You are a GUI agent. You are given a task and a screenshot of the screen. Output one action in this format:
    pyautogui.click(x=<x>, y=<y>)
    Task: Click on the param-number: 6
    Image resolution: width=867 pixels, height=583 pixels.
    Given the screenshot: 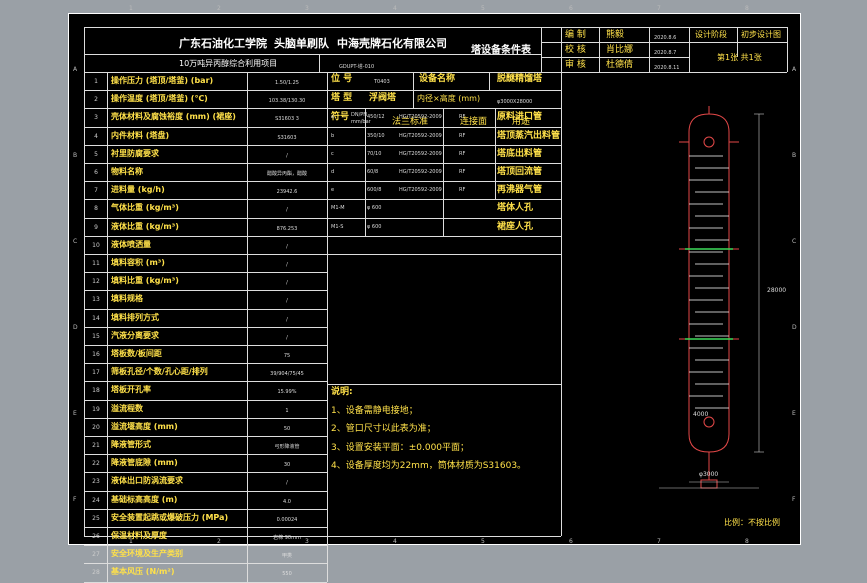 What is the action you would take?
    pyautogui.click(x=96, y=172)
    